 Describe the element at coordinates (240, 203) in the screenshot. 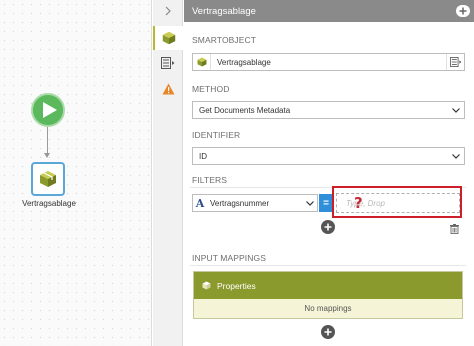

I see `filter-field-value: Vertragsnummer` at that location.